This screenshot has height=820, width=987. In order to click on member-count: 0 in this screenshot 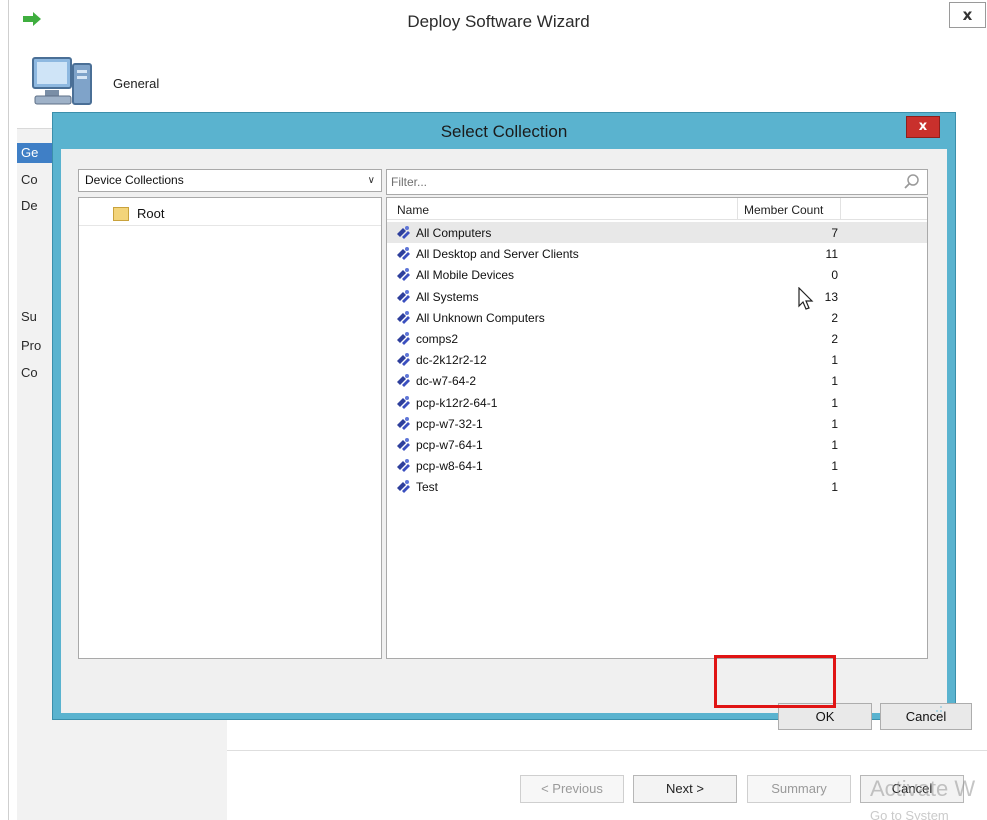, I will do `click(834, 275)`.